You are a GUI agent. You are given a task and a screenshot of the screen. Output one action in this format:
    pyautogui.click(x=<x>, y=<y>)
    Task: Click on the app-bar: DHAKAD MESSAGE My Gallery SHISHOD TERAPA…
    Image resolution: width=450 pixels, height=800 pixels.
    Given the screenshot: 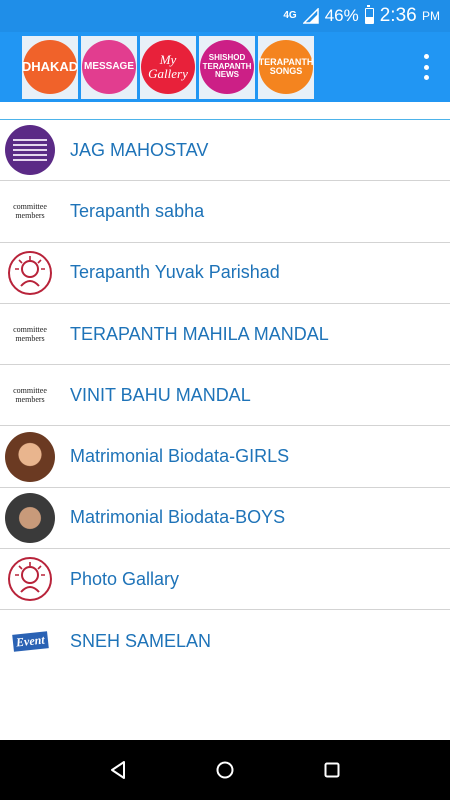 What is the action you would take?
    pyautogui.click(x=225, y=67)
    